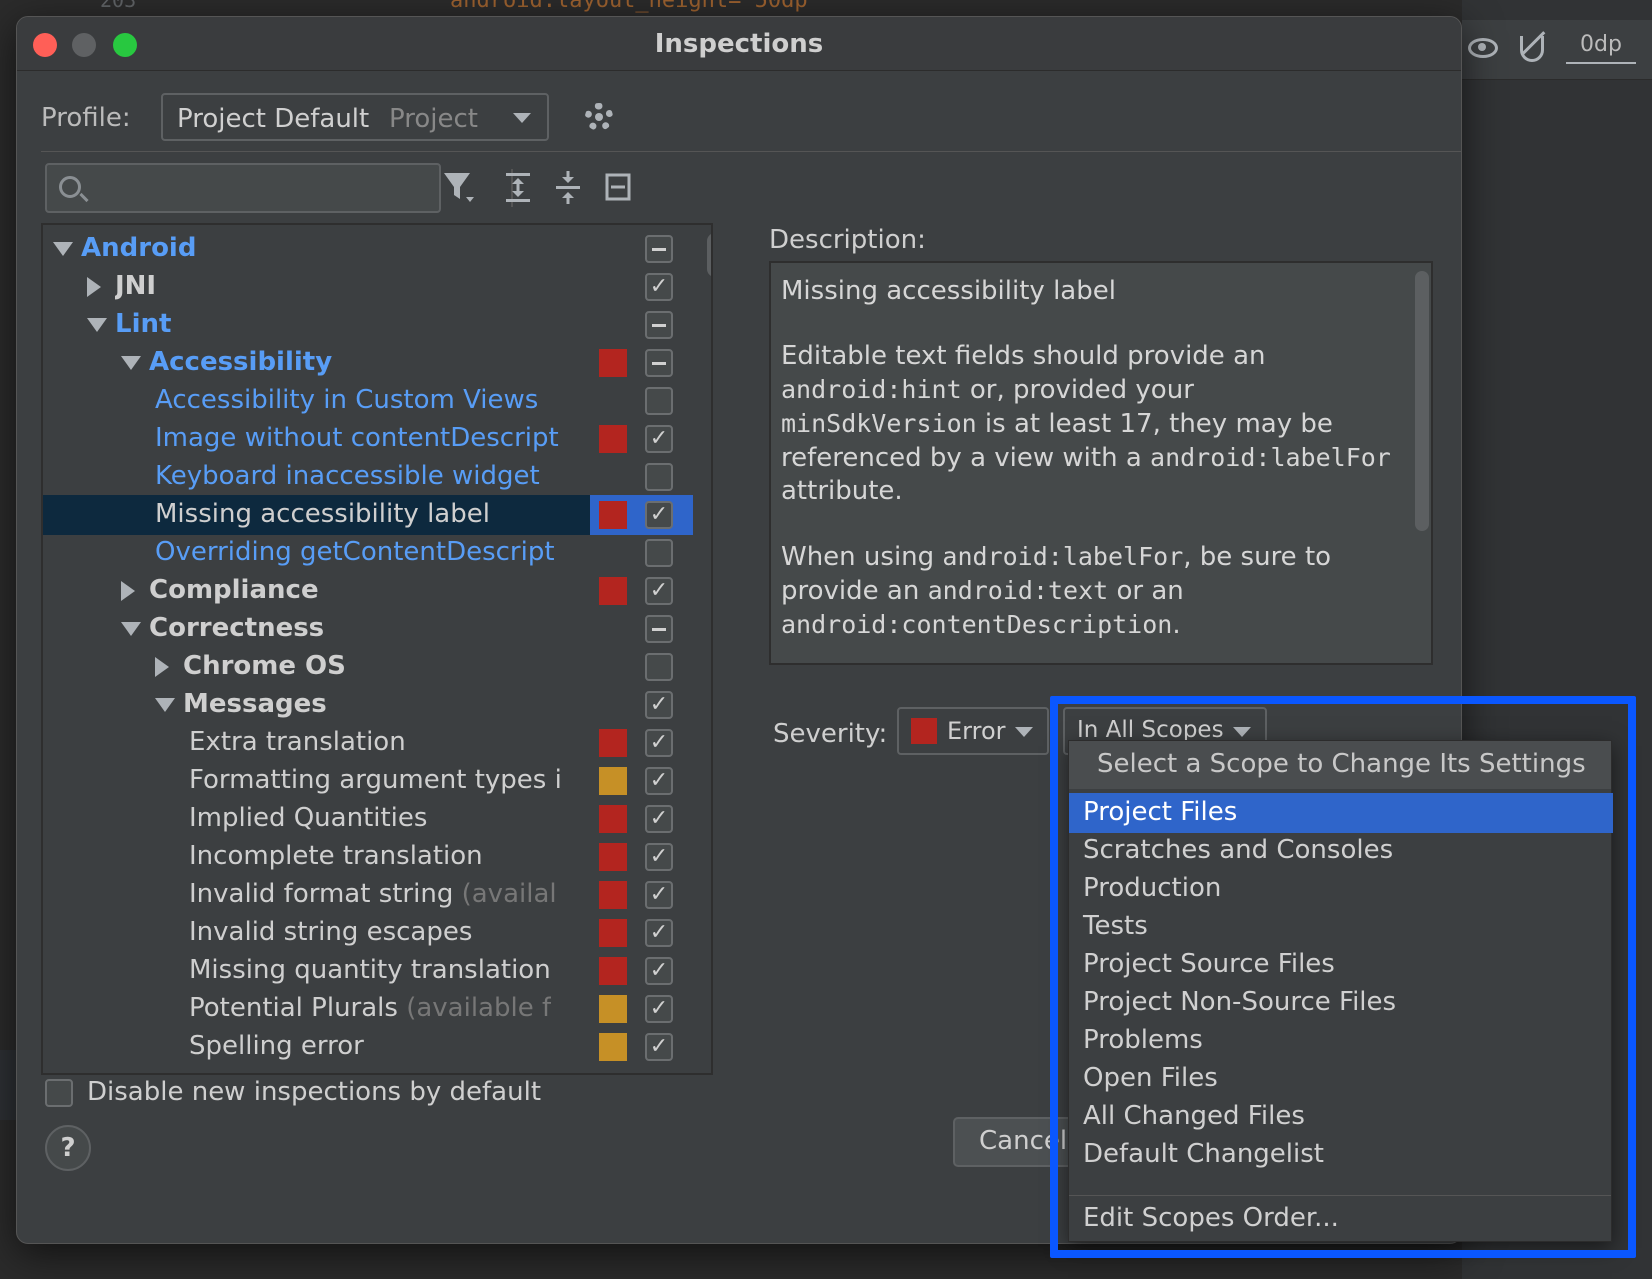 The height and width of the screenshot is (1279, 1652). I want to click on dialog-title: Inspections, so click(739, 44).